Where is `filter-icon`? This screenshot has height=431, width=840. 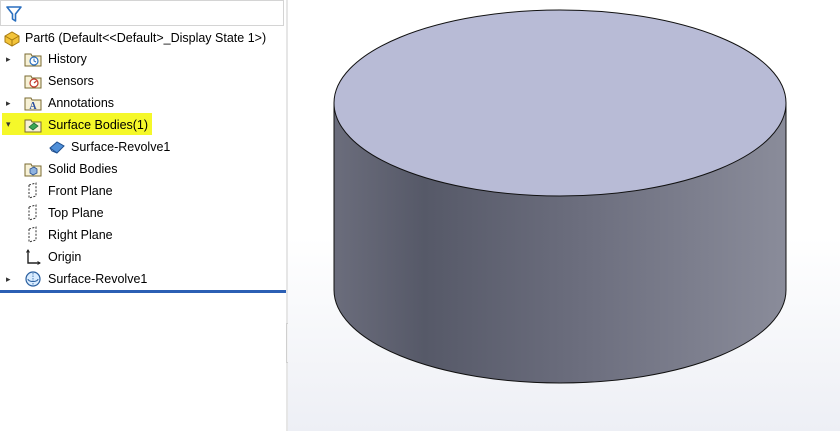
filter-icon is located at coordinates (14, 14).